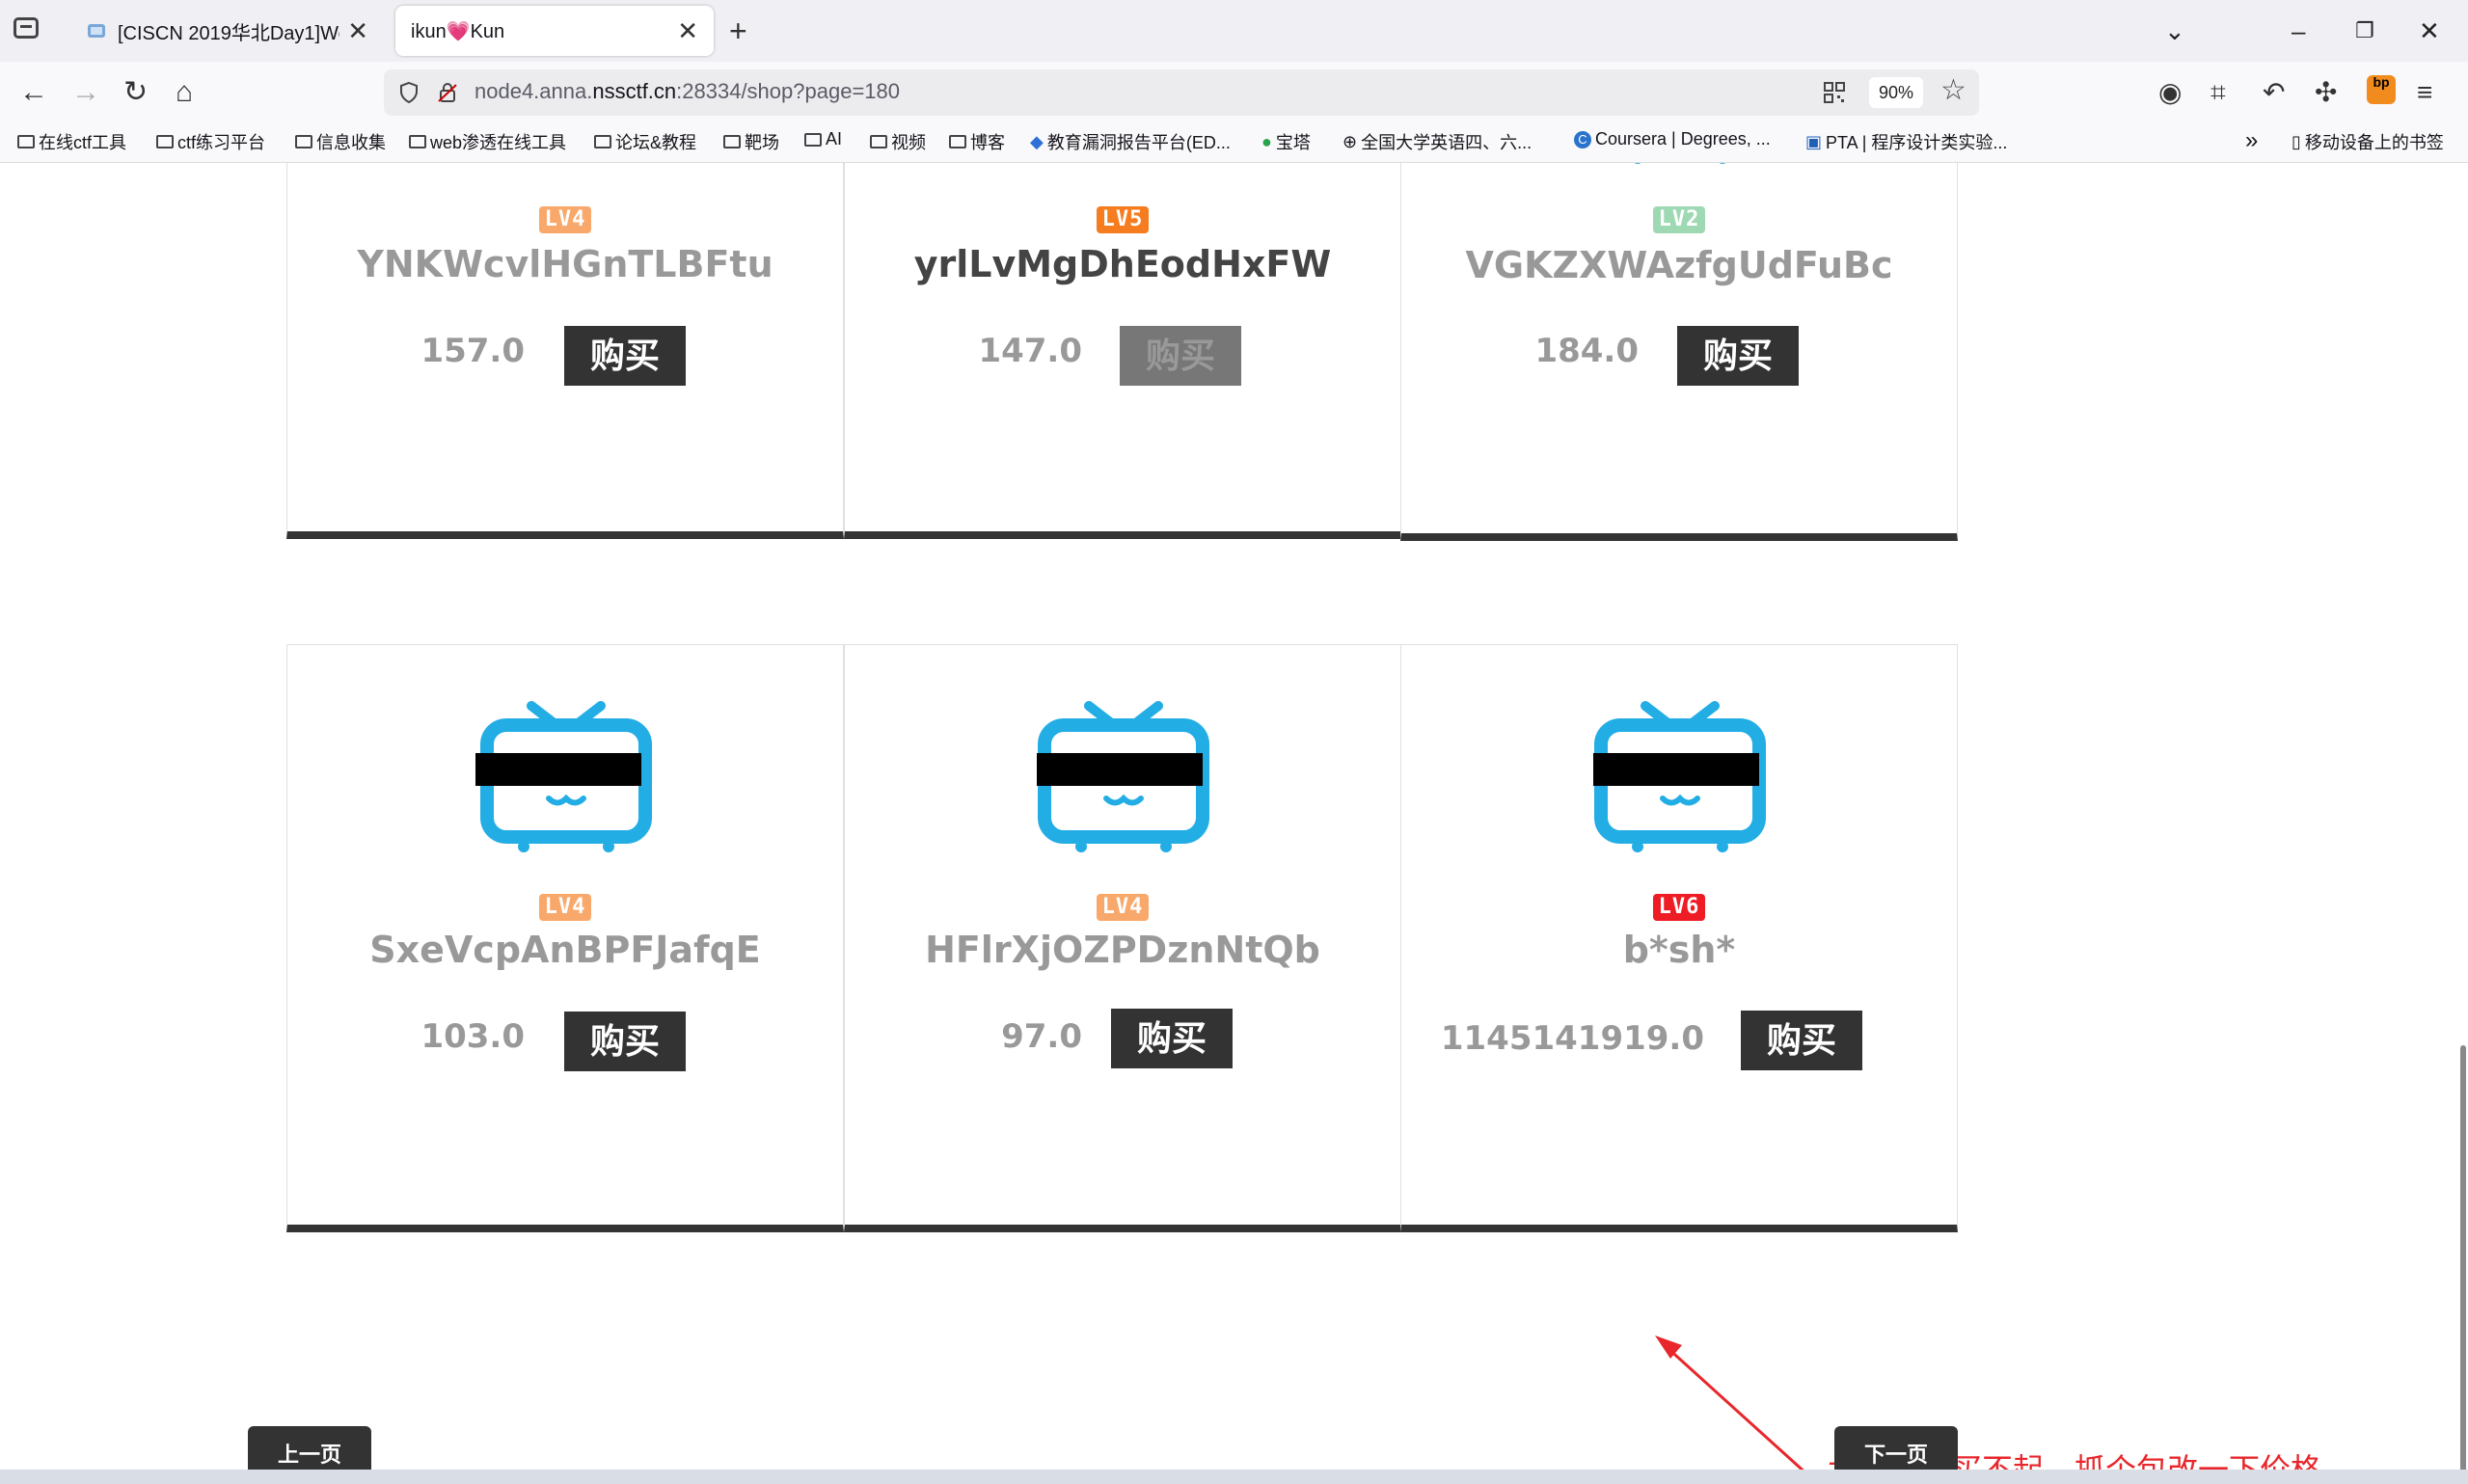 Image resolution: width=2468 pixels, height=1484 pixels. Describe the element at coordinates (135, 92) in the screenshot. I see `reload-icon: ↻` at that location.